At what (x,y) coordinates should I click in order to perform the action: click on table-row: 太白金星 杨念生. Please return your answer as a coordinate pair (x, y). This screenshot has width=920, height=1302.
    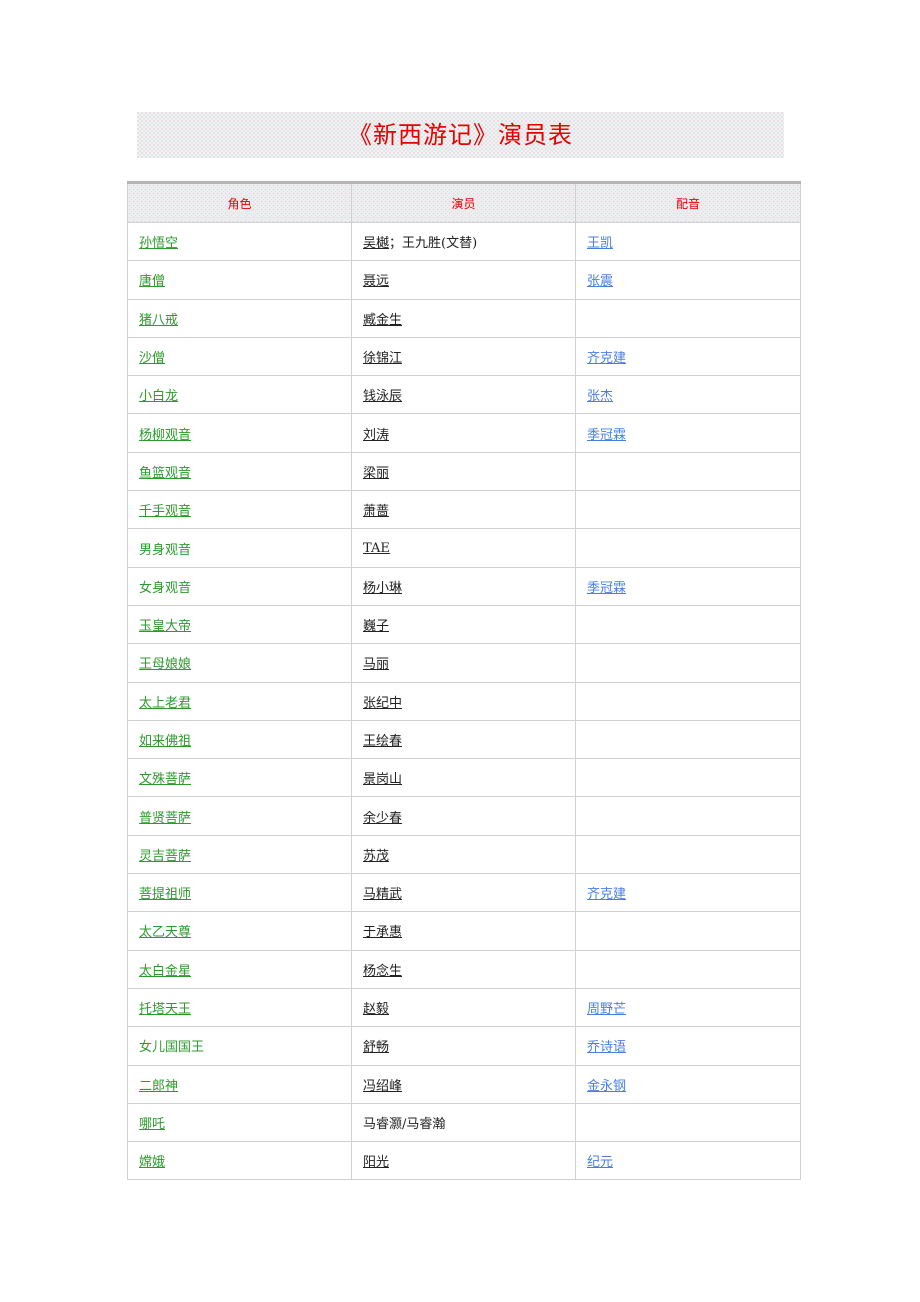
    Looking at the image, I should click on (464, 969).